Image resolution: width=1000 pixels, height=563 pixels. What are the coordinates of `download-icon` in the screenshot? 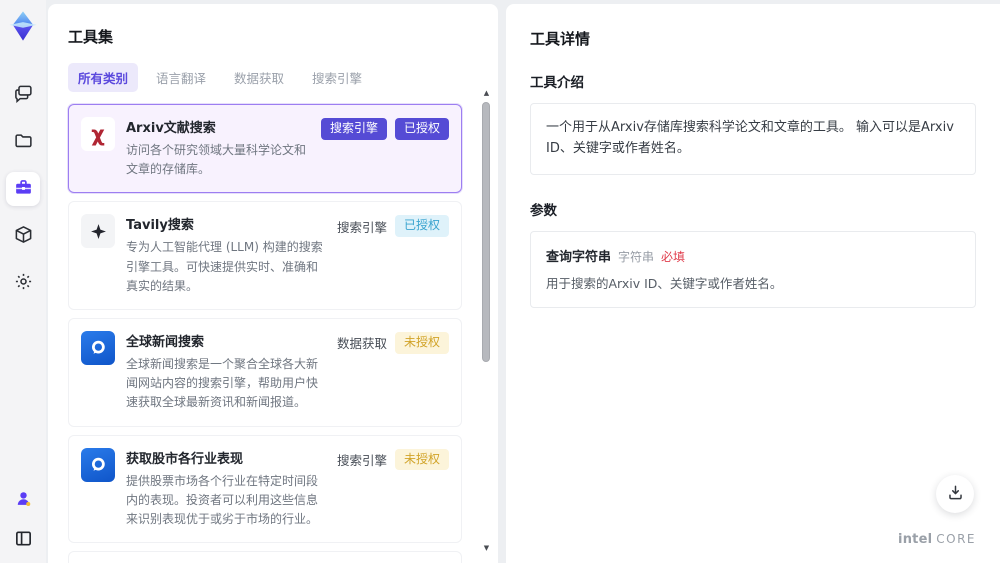 It's located at (955, 494).